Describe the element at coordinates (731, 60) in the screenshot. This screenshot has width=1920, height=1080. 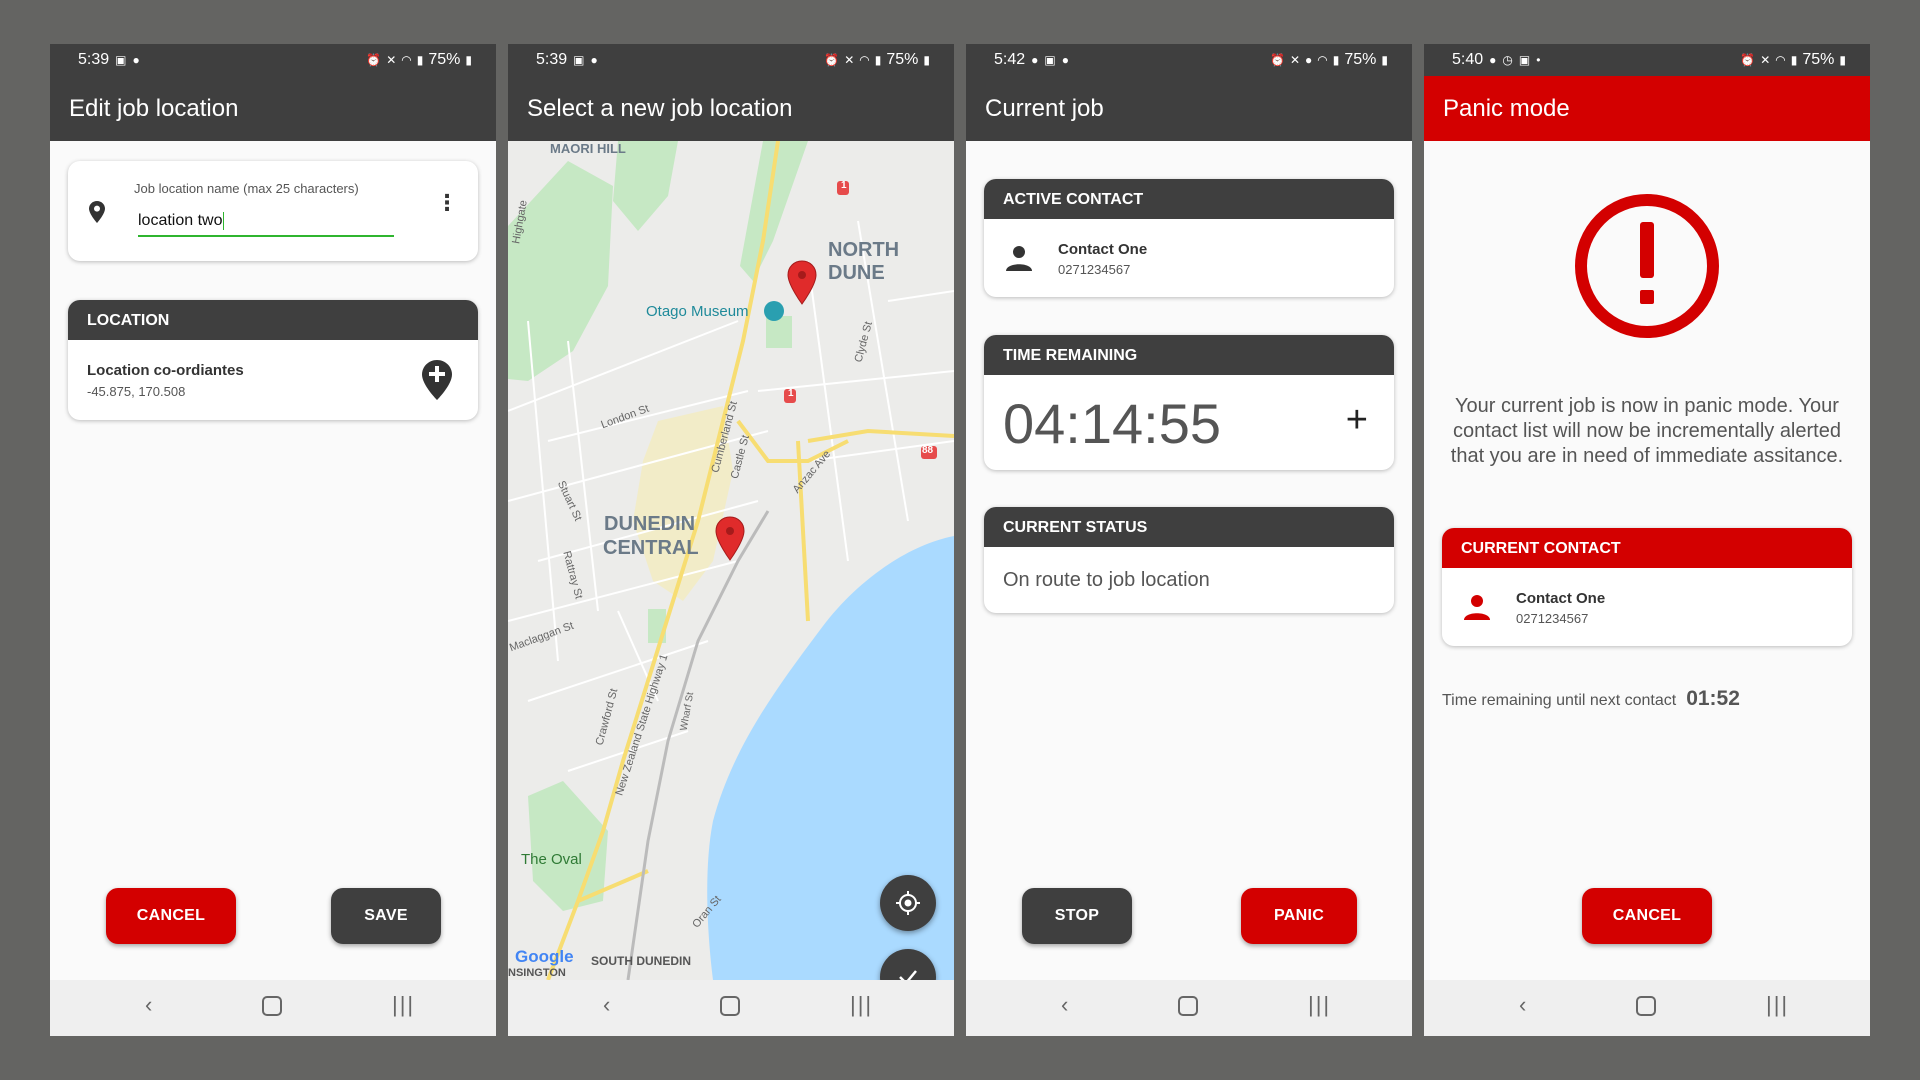
I see `status-bar: 5:39 ▣ ● ⏰ ✕ ◠ ▮ 75% ▮` at that location.